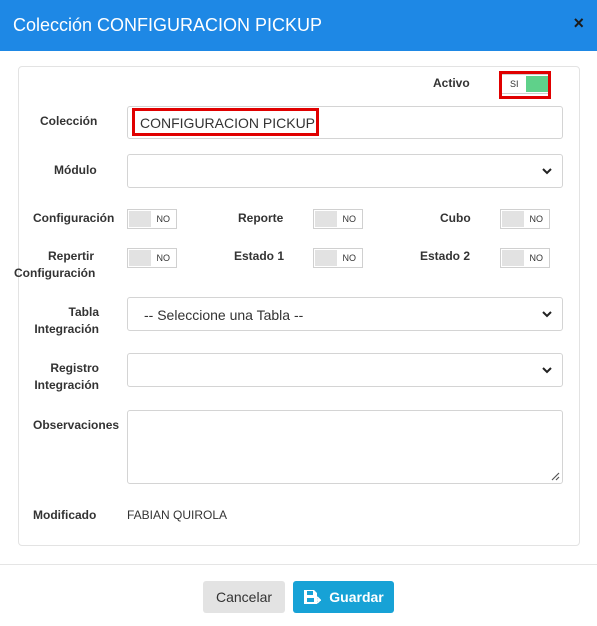 This screenshot has width=597, height=626. I want to click on modificado-value: FABIAN QUIROLA, so click(177, 515).